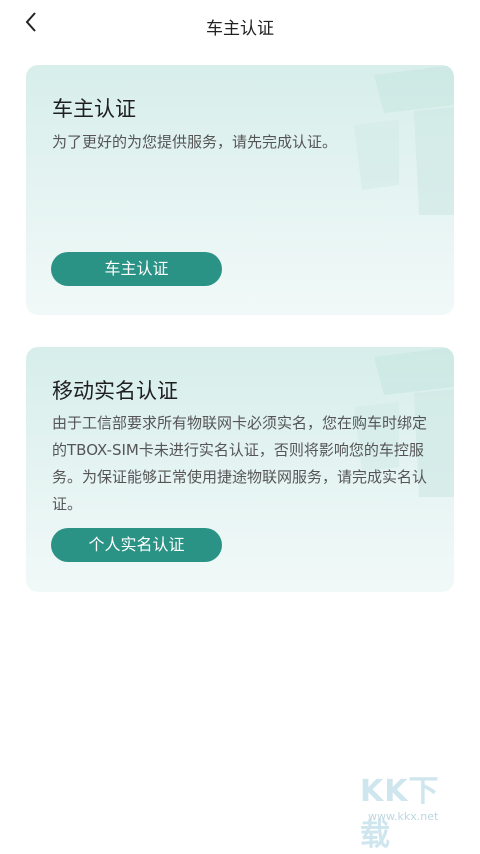 This screenshot has height=854, width=480. I want to click on page-title: 车主认证, so click(240, 29).